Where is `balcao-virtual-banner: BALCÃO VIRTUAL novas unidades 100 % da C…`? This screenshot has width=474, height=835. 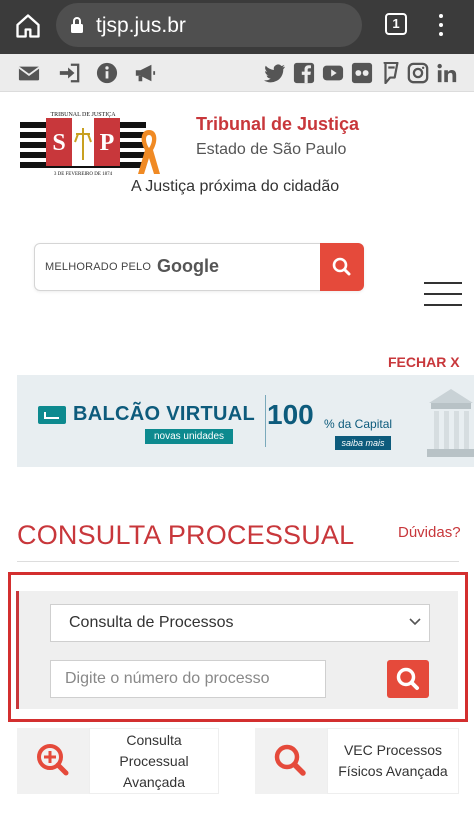 balcao-virtual-banner: BALCÃO VIRTUAL novas unidades 100 % da C… is located at coordinates (245, 421).